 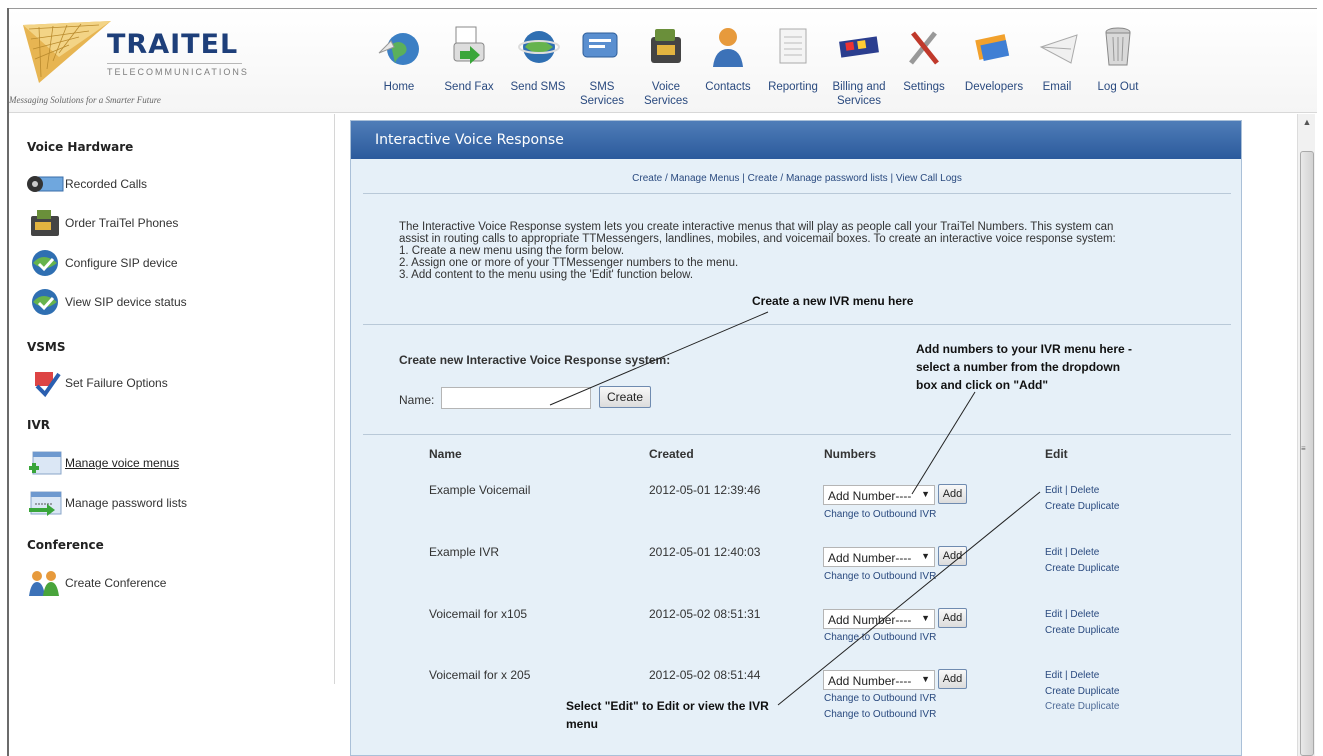 I want to click on logo-divider, so click(x=174, y=63).